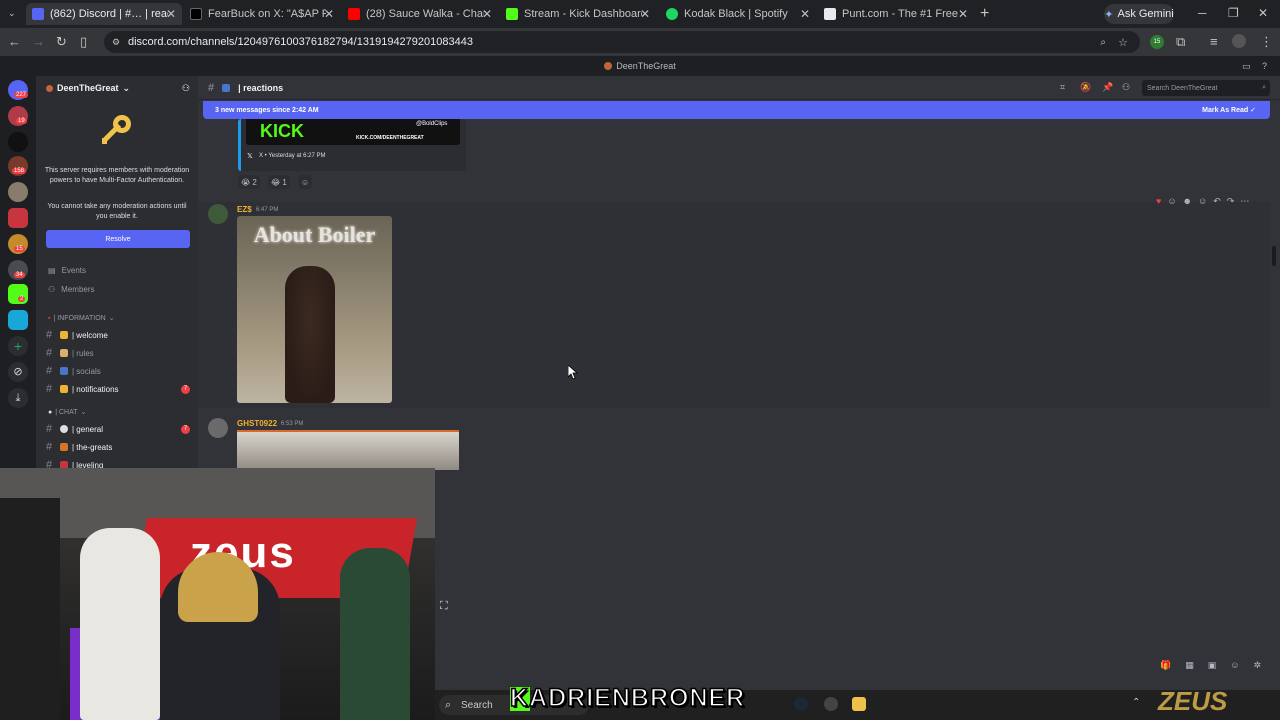 This screenshot has height=720, width=1280. Describe the element at coordinates (1274, 256) in the screenshot. I see `scrollbar-thumb` at that location.